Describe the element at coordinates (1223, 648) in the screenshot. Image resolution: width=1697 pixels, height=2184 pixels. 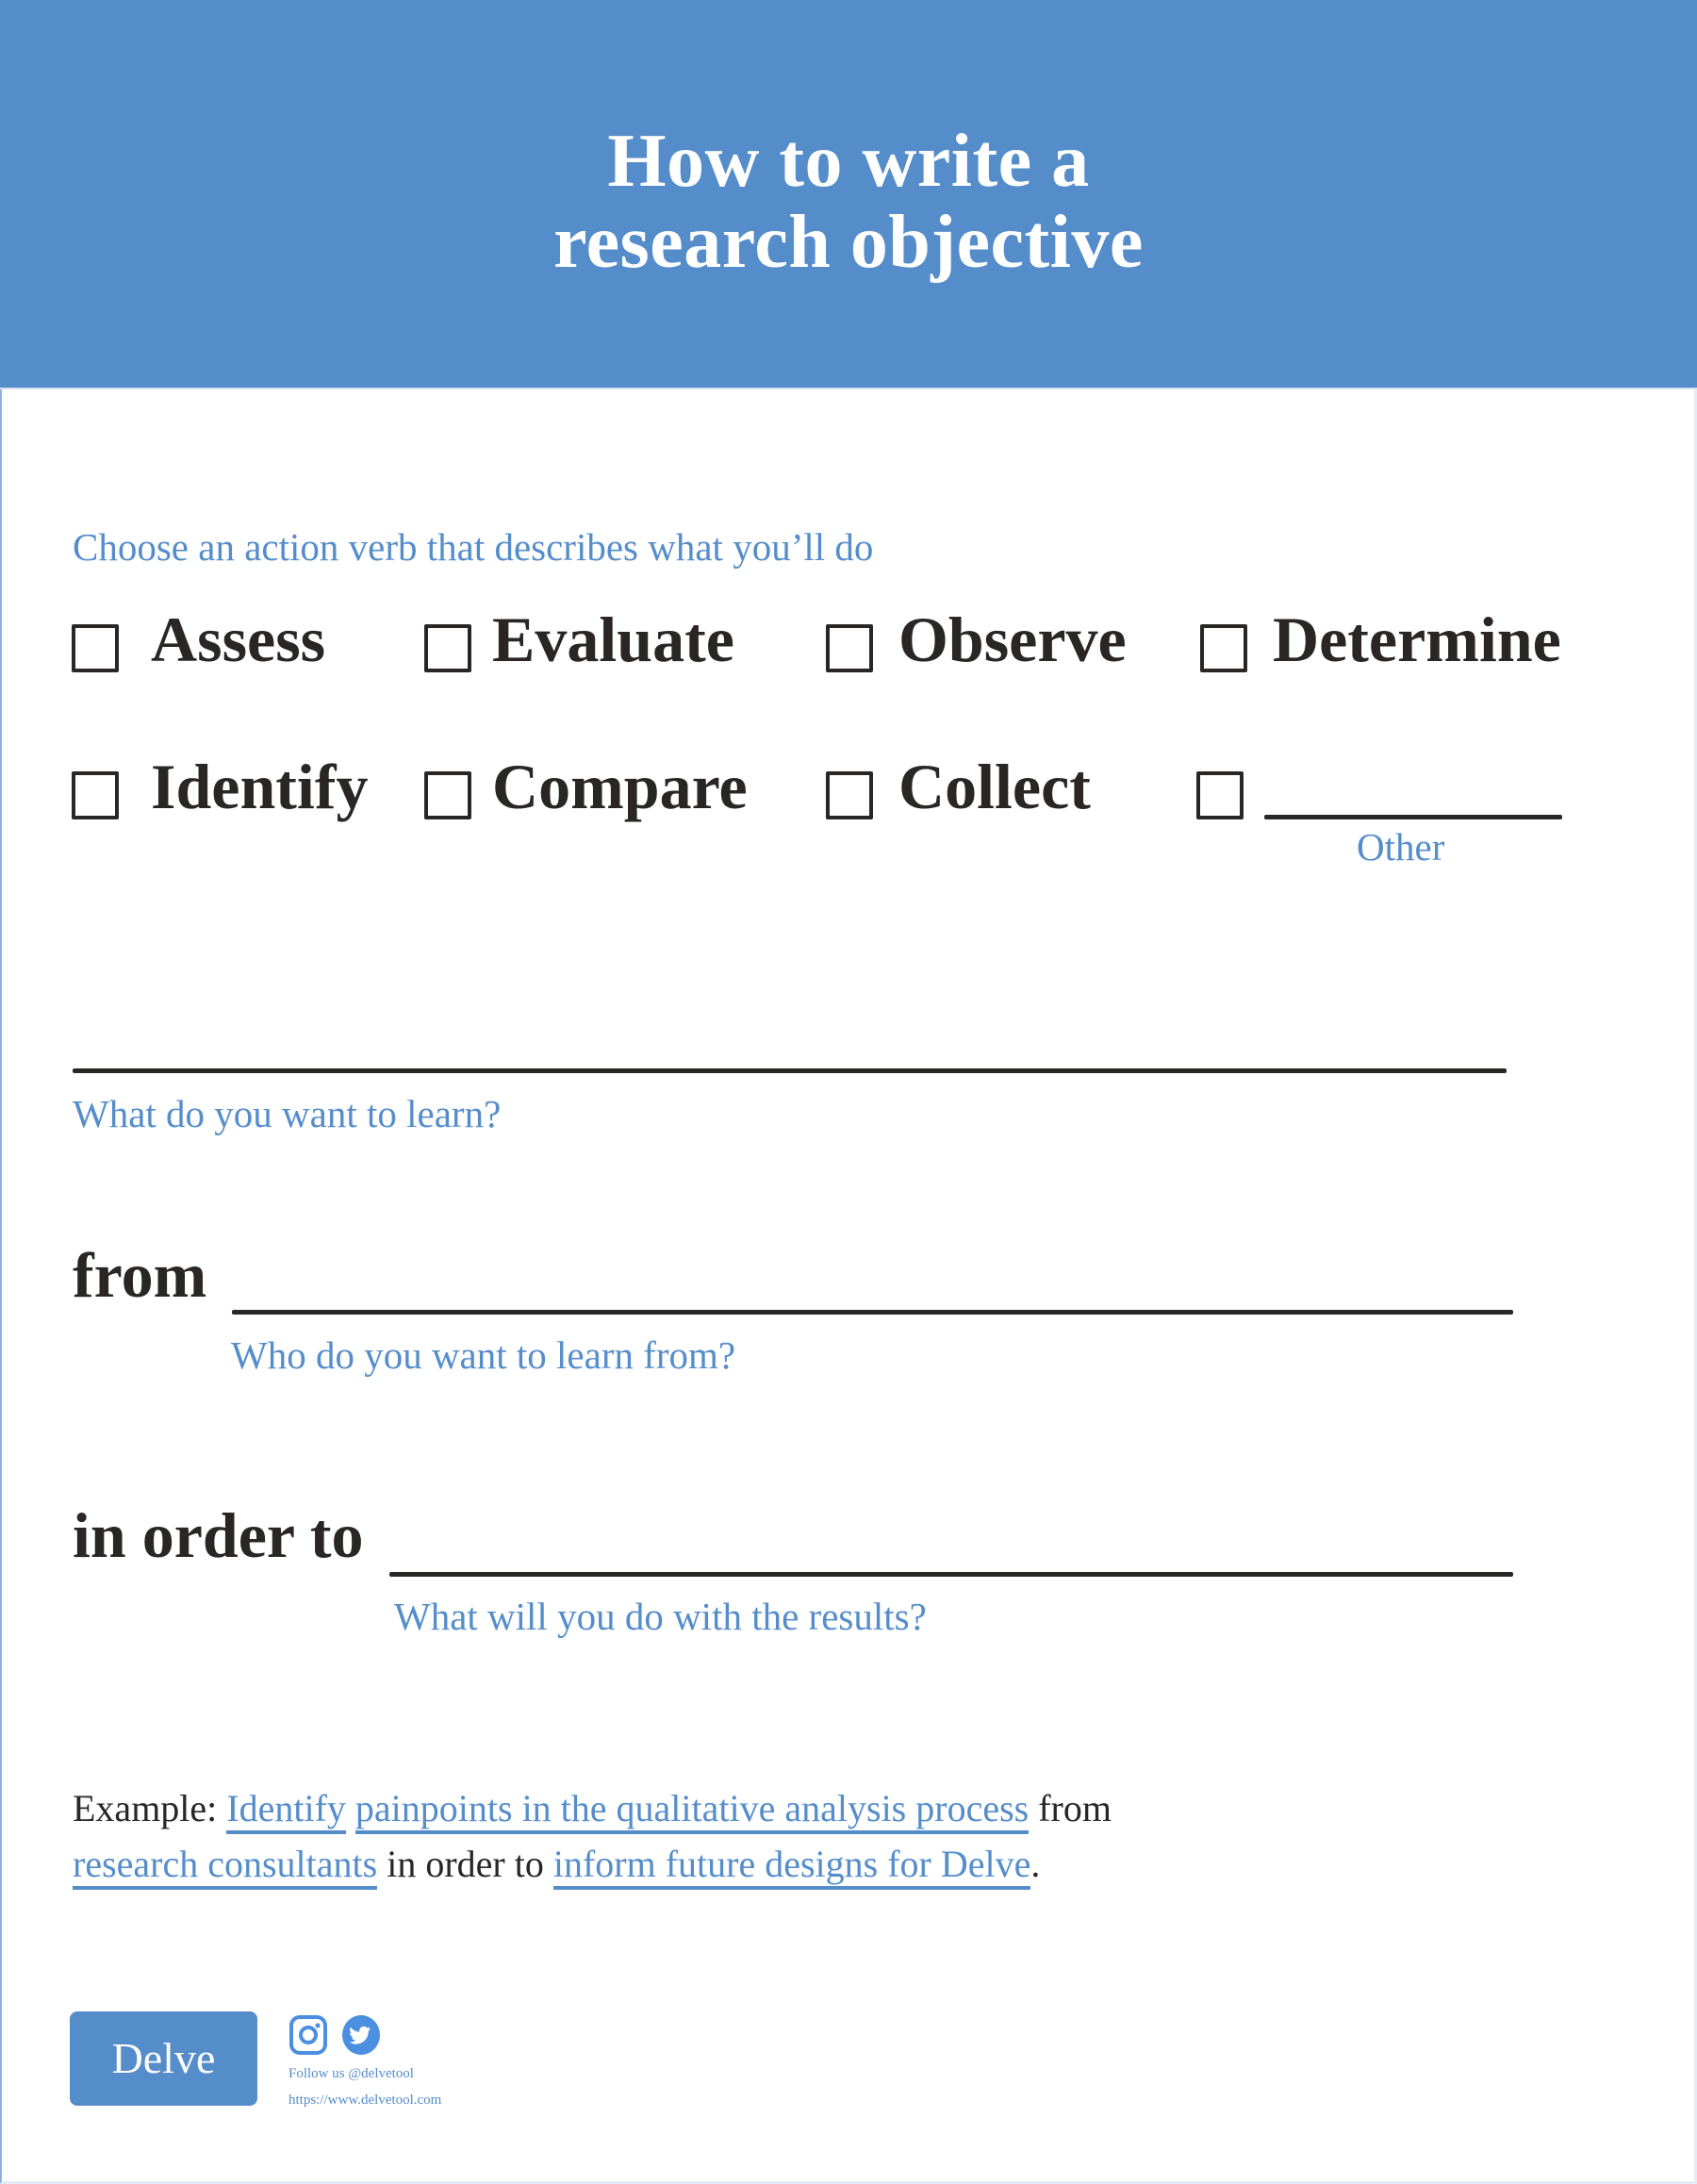
I see `checkbox-determine` at that location.